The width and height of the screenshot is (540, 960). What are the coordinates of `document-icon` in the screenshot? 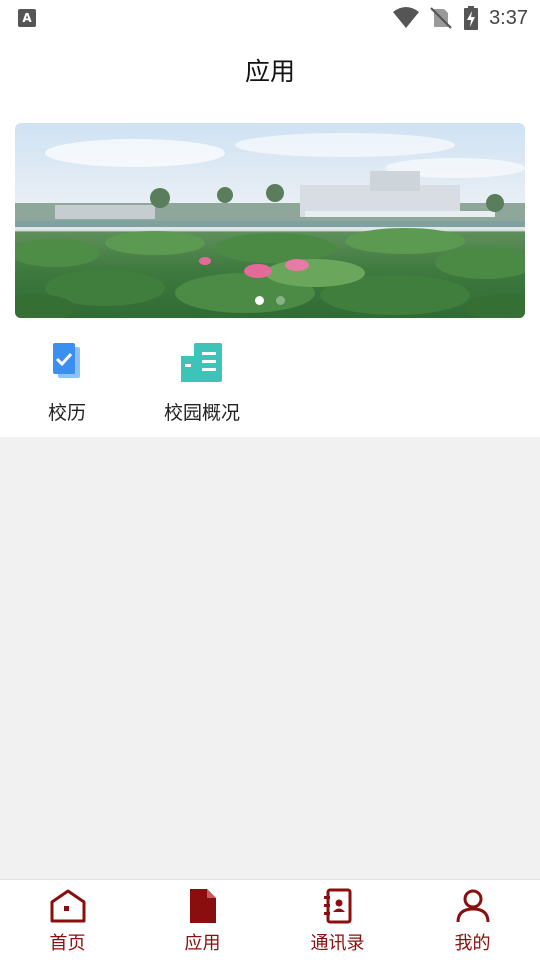 It's located at (203, 906).